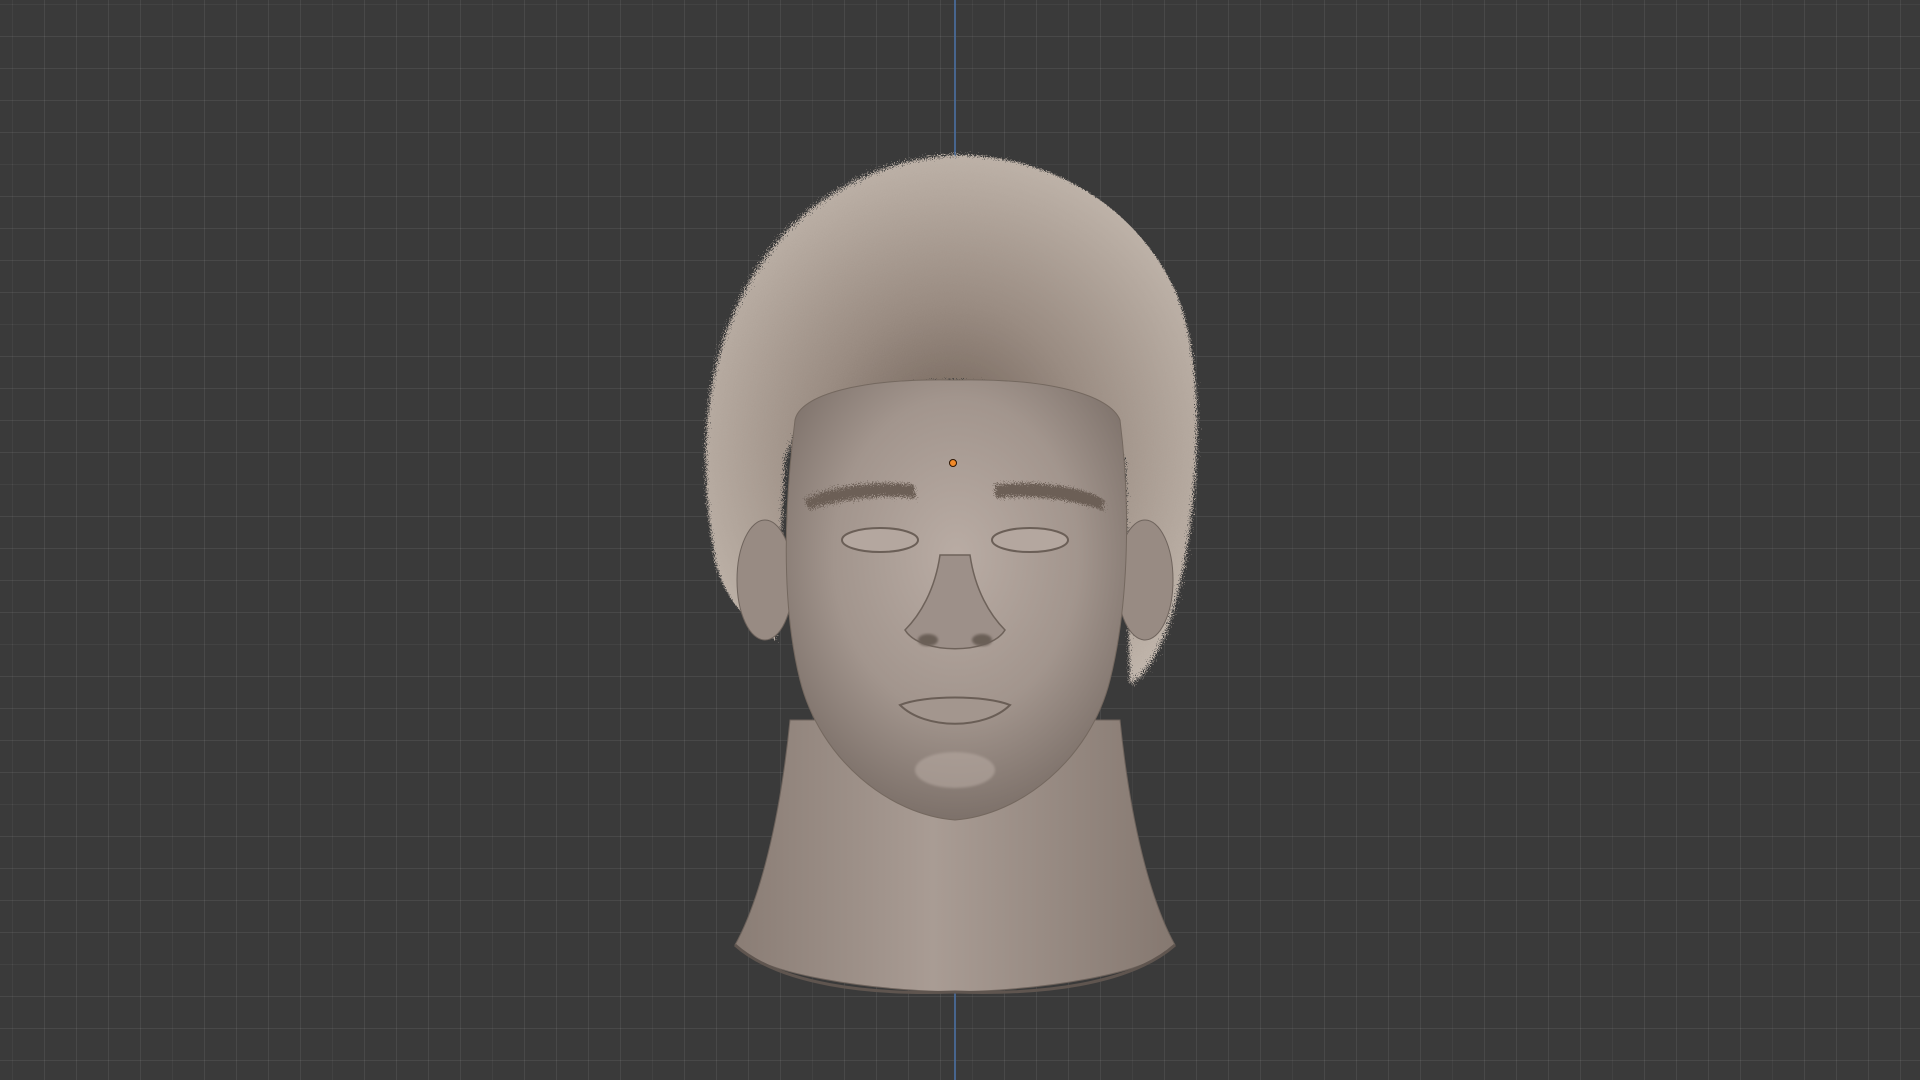 Image resolution: width=1920 pixels, height=1080 pixels. Describe the element at coordinates (880, 540) in the screenshot. I see `left-eye` at that location.